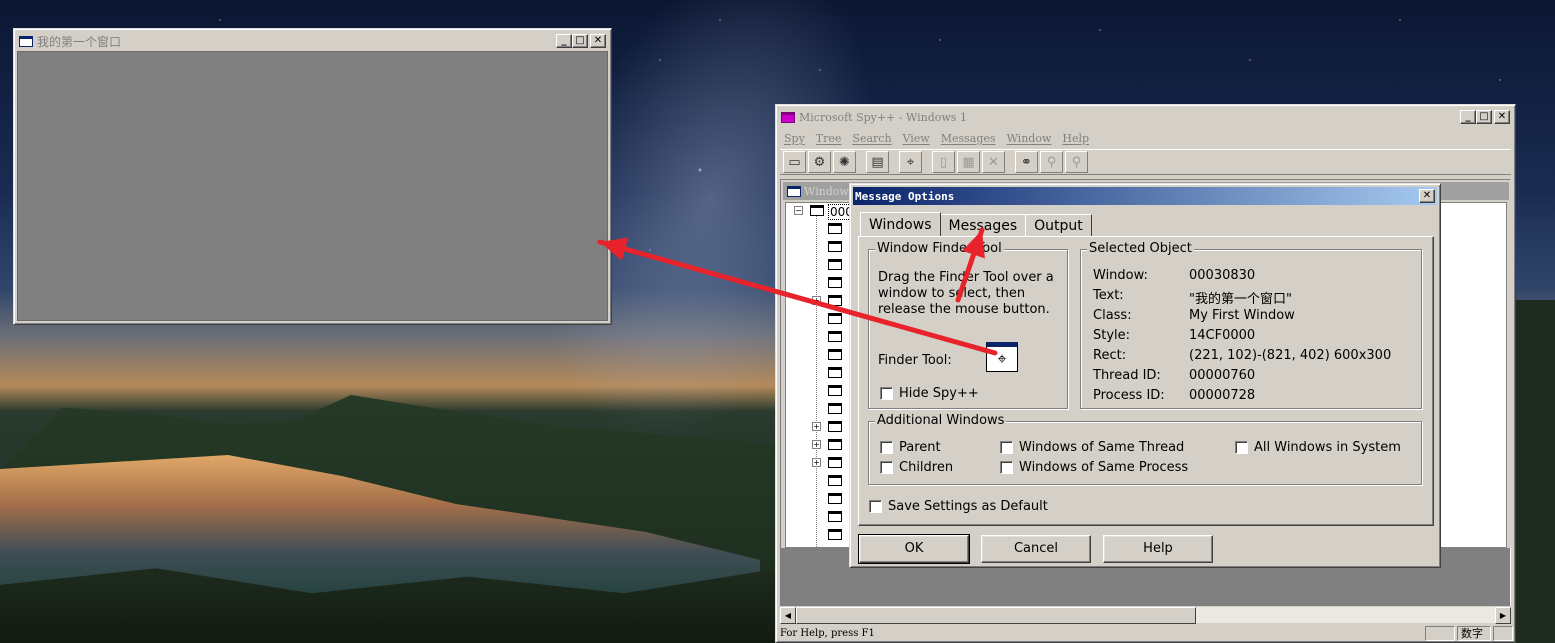  I want to click on stop-icon: ▯, so click(943, 162).